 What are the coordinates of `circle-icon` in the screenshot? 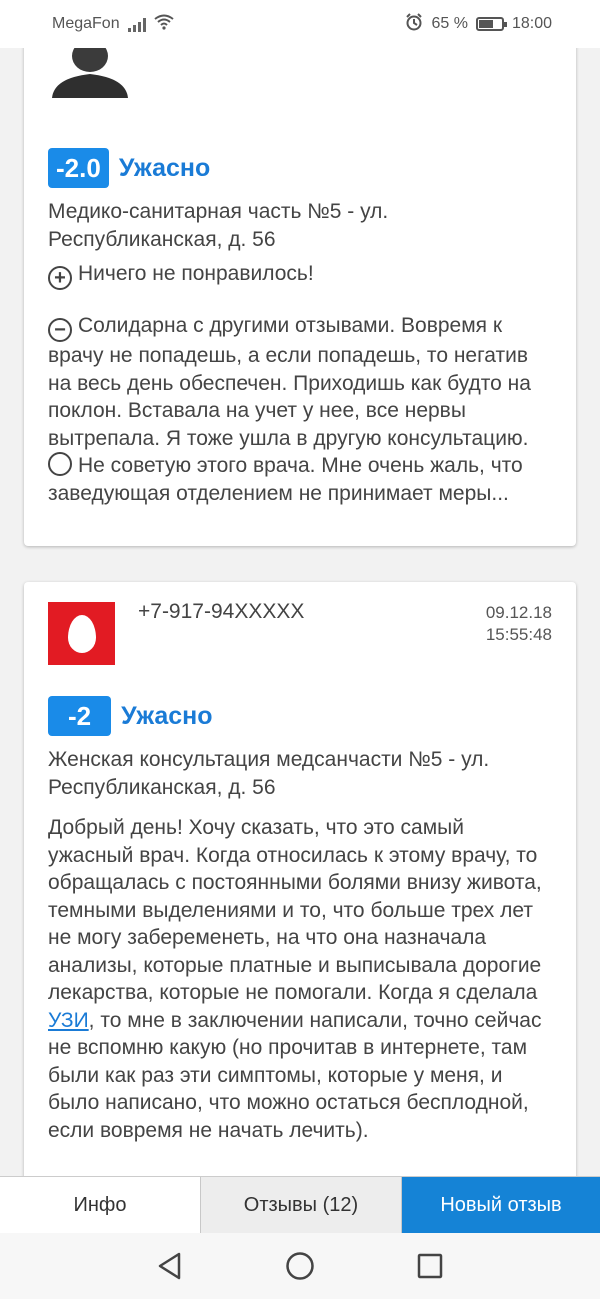 It's located at (60, 464).